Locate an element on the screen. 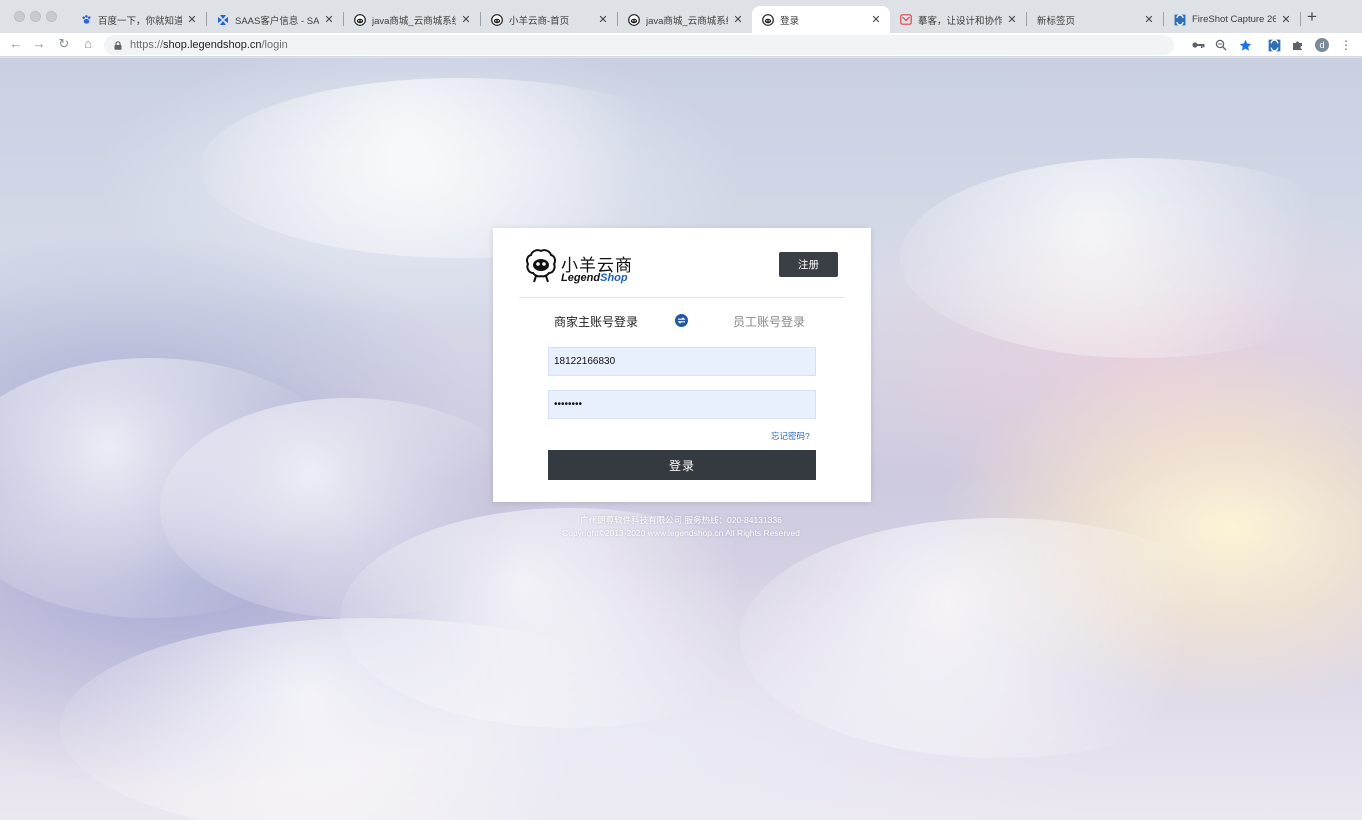 Image resolution: width=1362 pixels, height=820 pixels. tab-title: FireShot Capture 261 is located at coordinates (1234, 19).